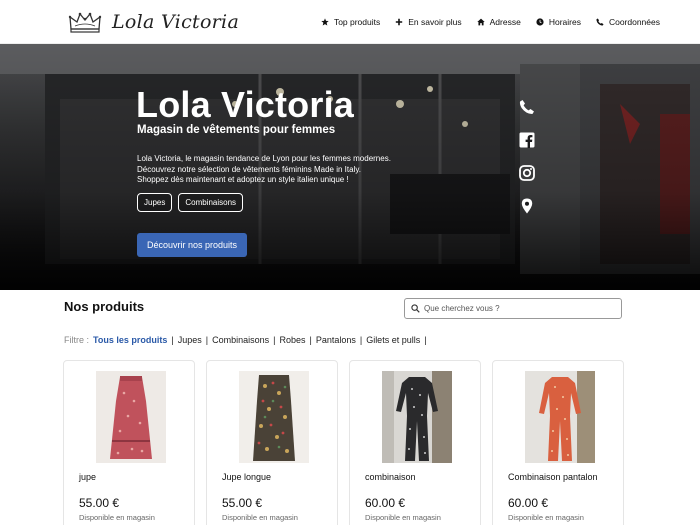 This screenshot has width=700, height=525. What do you see at coordinates (505, 22) in the screenshot?
I see `nav-label: Adresse` at bounding box center [505, 22].